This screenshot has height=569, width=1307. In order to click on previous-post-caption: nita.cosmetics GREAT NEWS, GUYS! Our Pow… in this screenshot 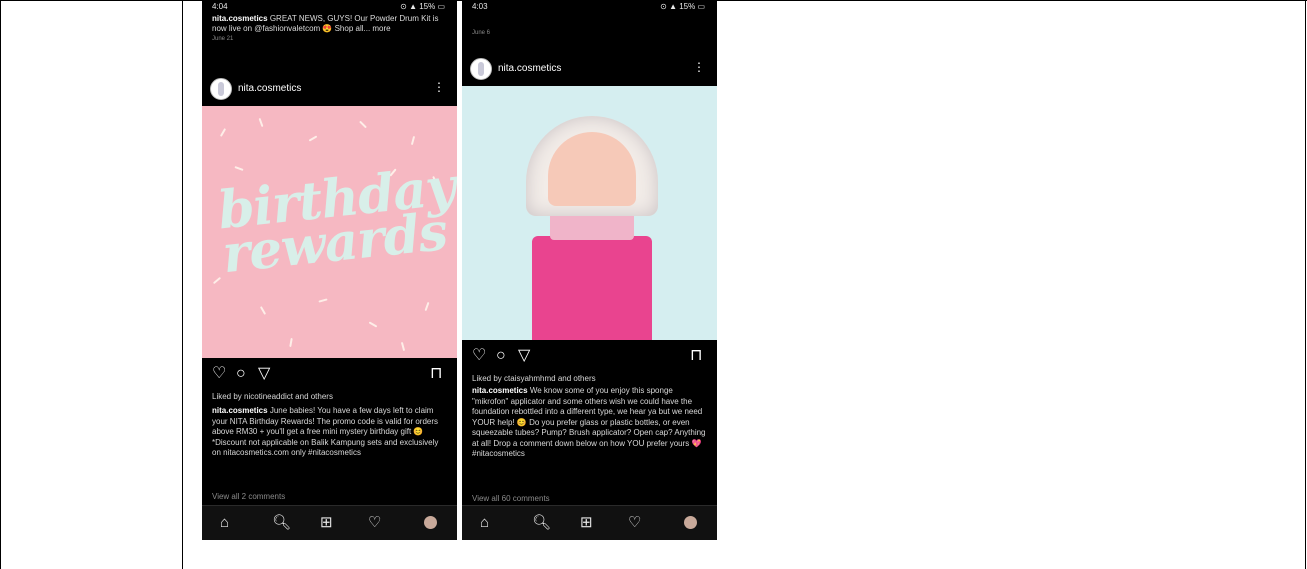, I will do `click(330, 24)`.